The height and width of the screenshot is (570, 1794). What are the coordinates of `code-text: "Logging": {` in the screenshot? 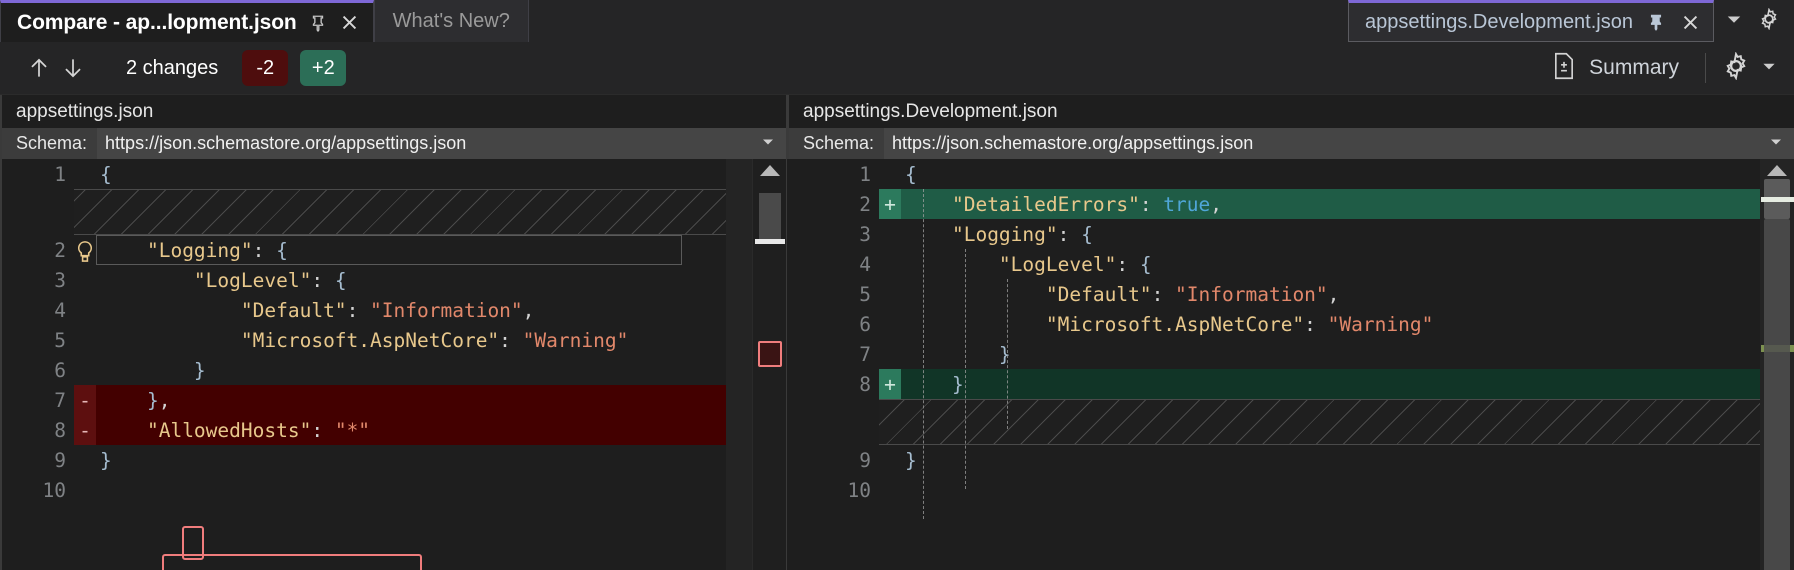 It's located at (1022, 234).